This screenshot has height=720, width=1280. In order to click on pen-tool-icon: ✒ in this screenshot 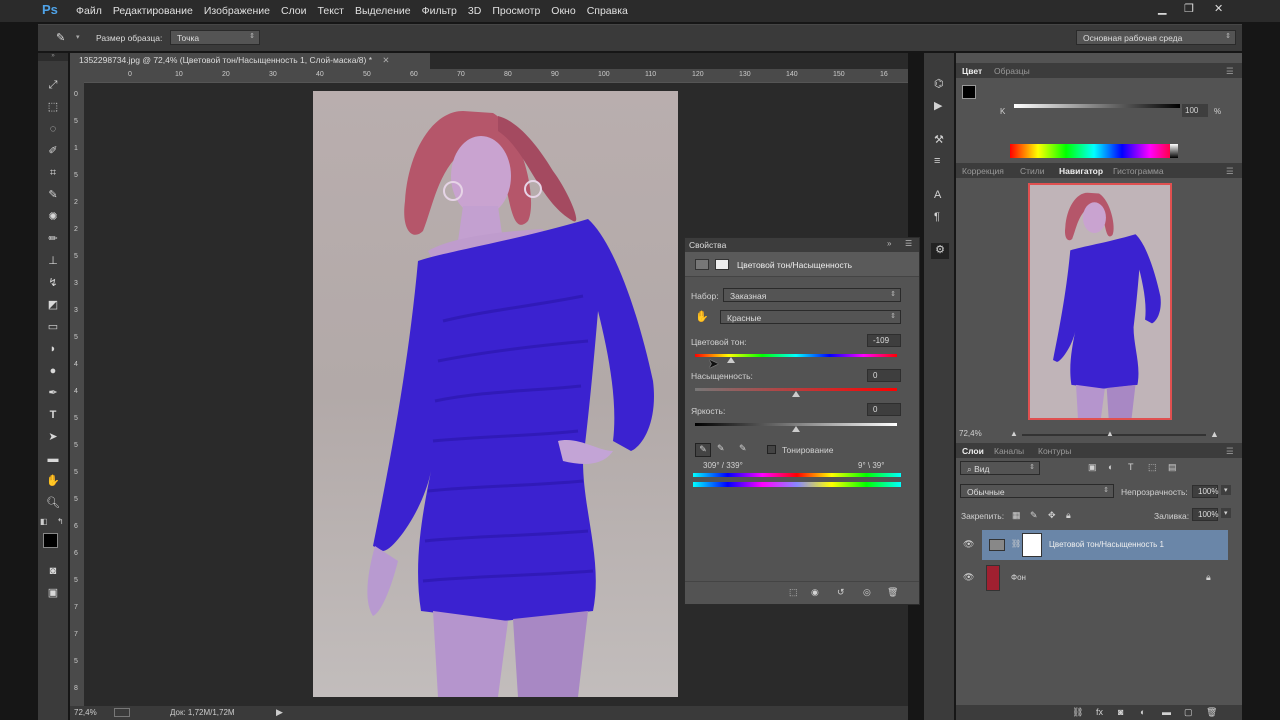, I will do `click(53, 393)`.